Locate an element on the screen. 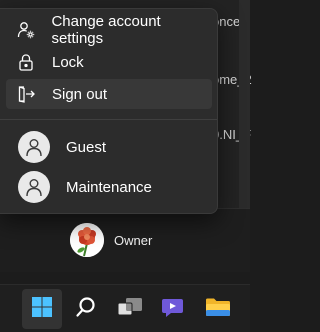  change-account-settings-menu-item: Change account settings is located at coordinates (109, 30).